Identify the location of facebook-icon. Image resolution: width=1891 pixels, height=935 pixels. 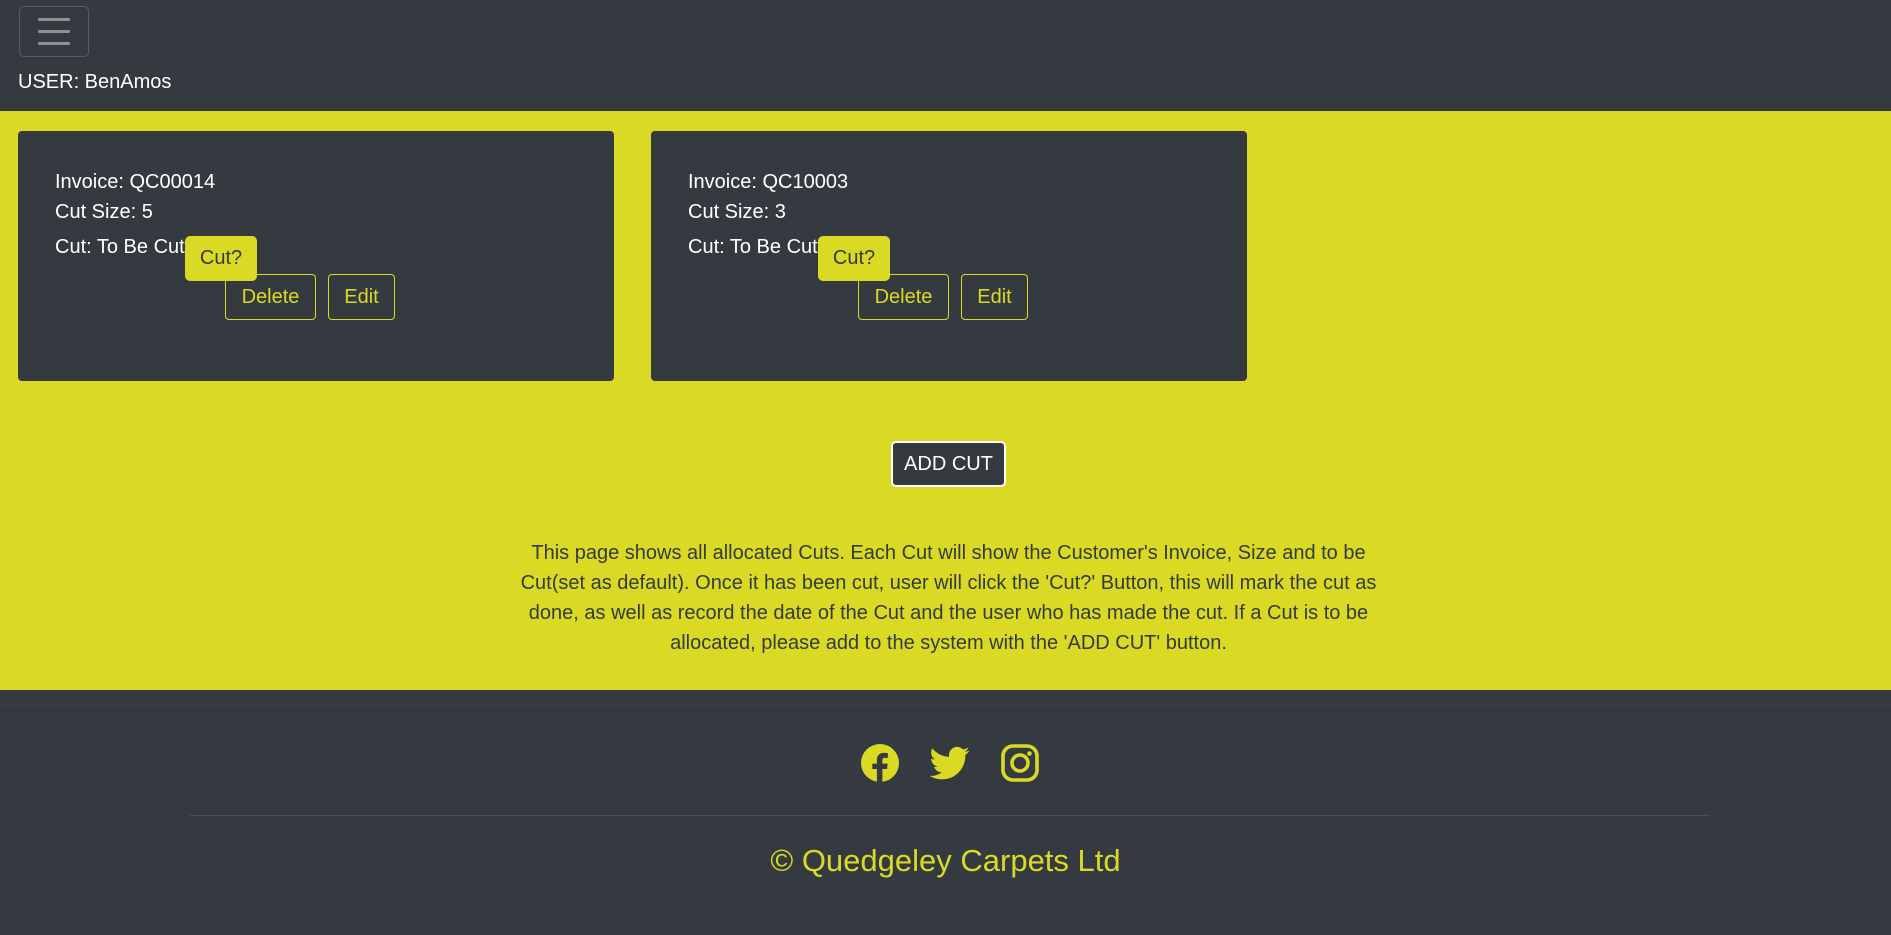
(880, 763).